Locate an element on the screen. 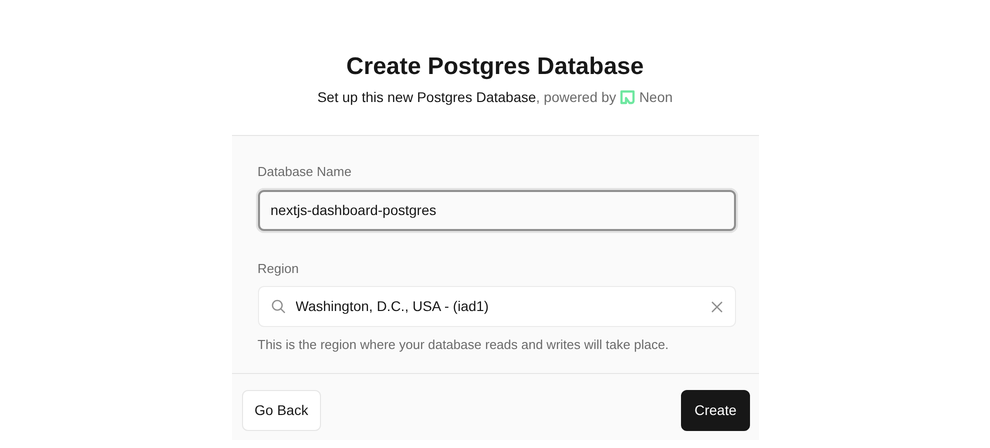 This screenshot has height=448, width=990. field-label: Database Name is located at coordinates (305, 172).